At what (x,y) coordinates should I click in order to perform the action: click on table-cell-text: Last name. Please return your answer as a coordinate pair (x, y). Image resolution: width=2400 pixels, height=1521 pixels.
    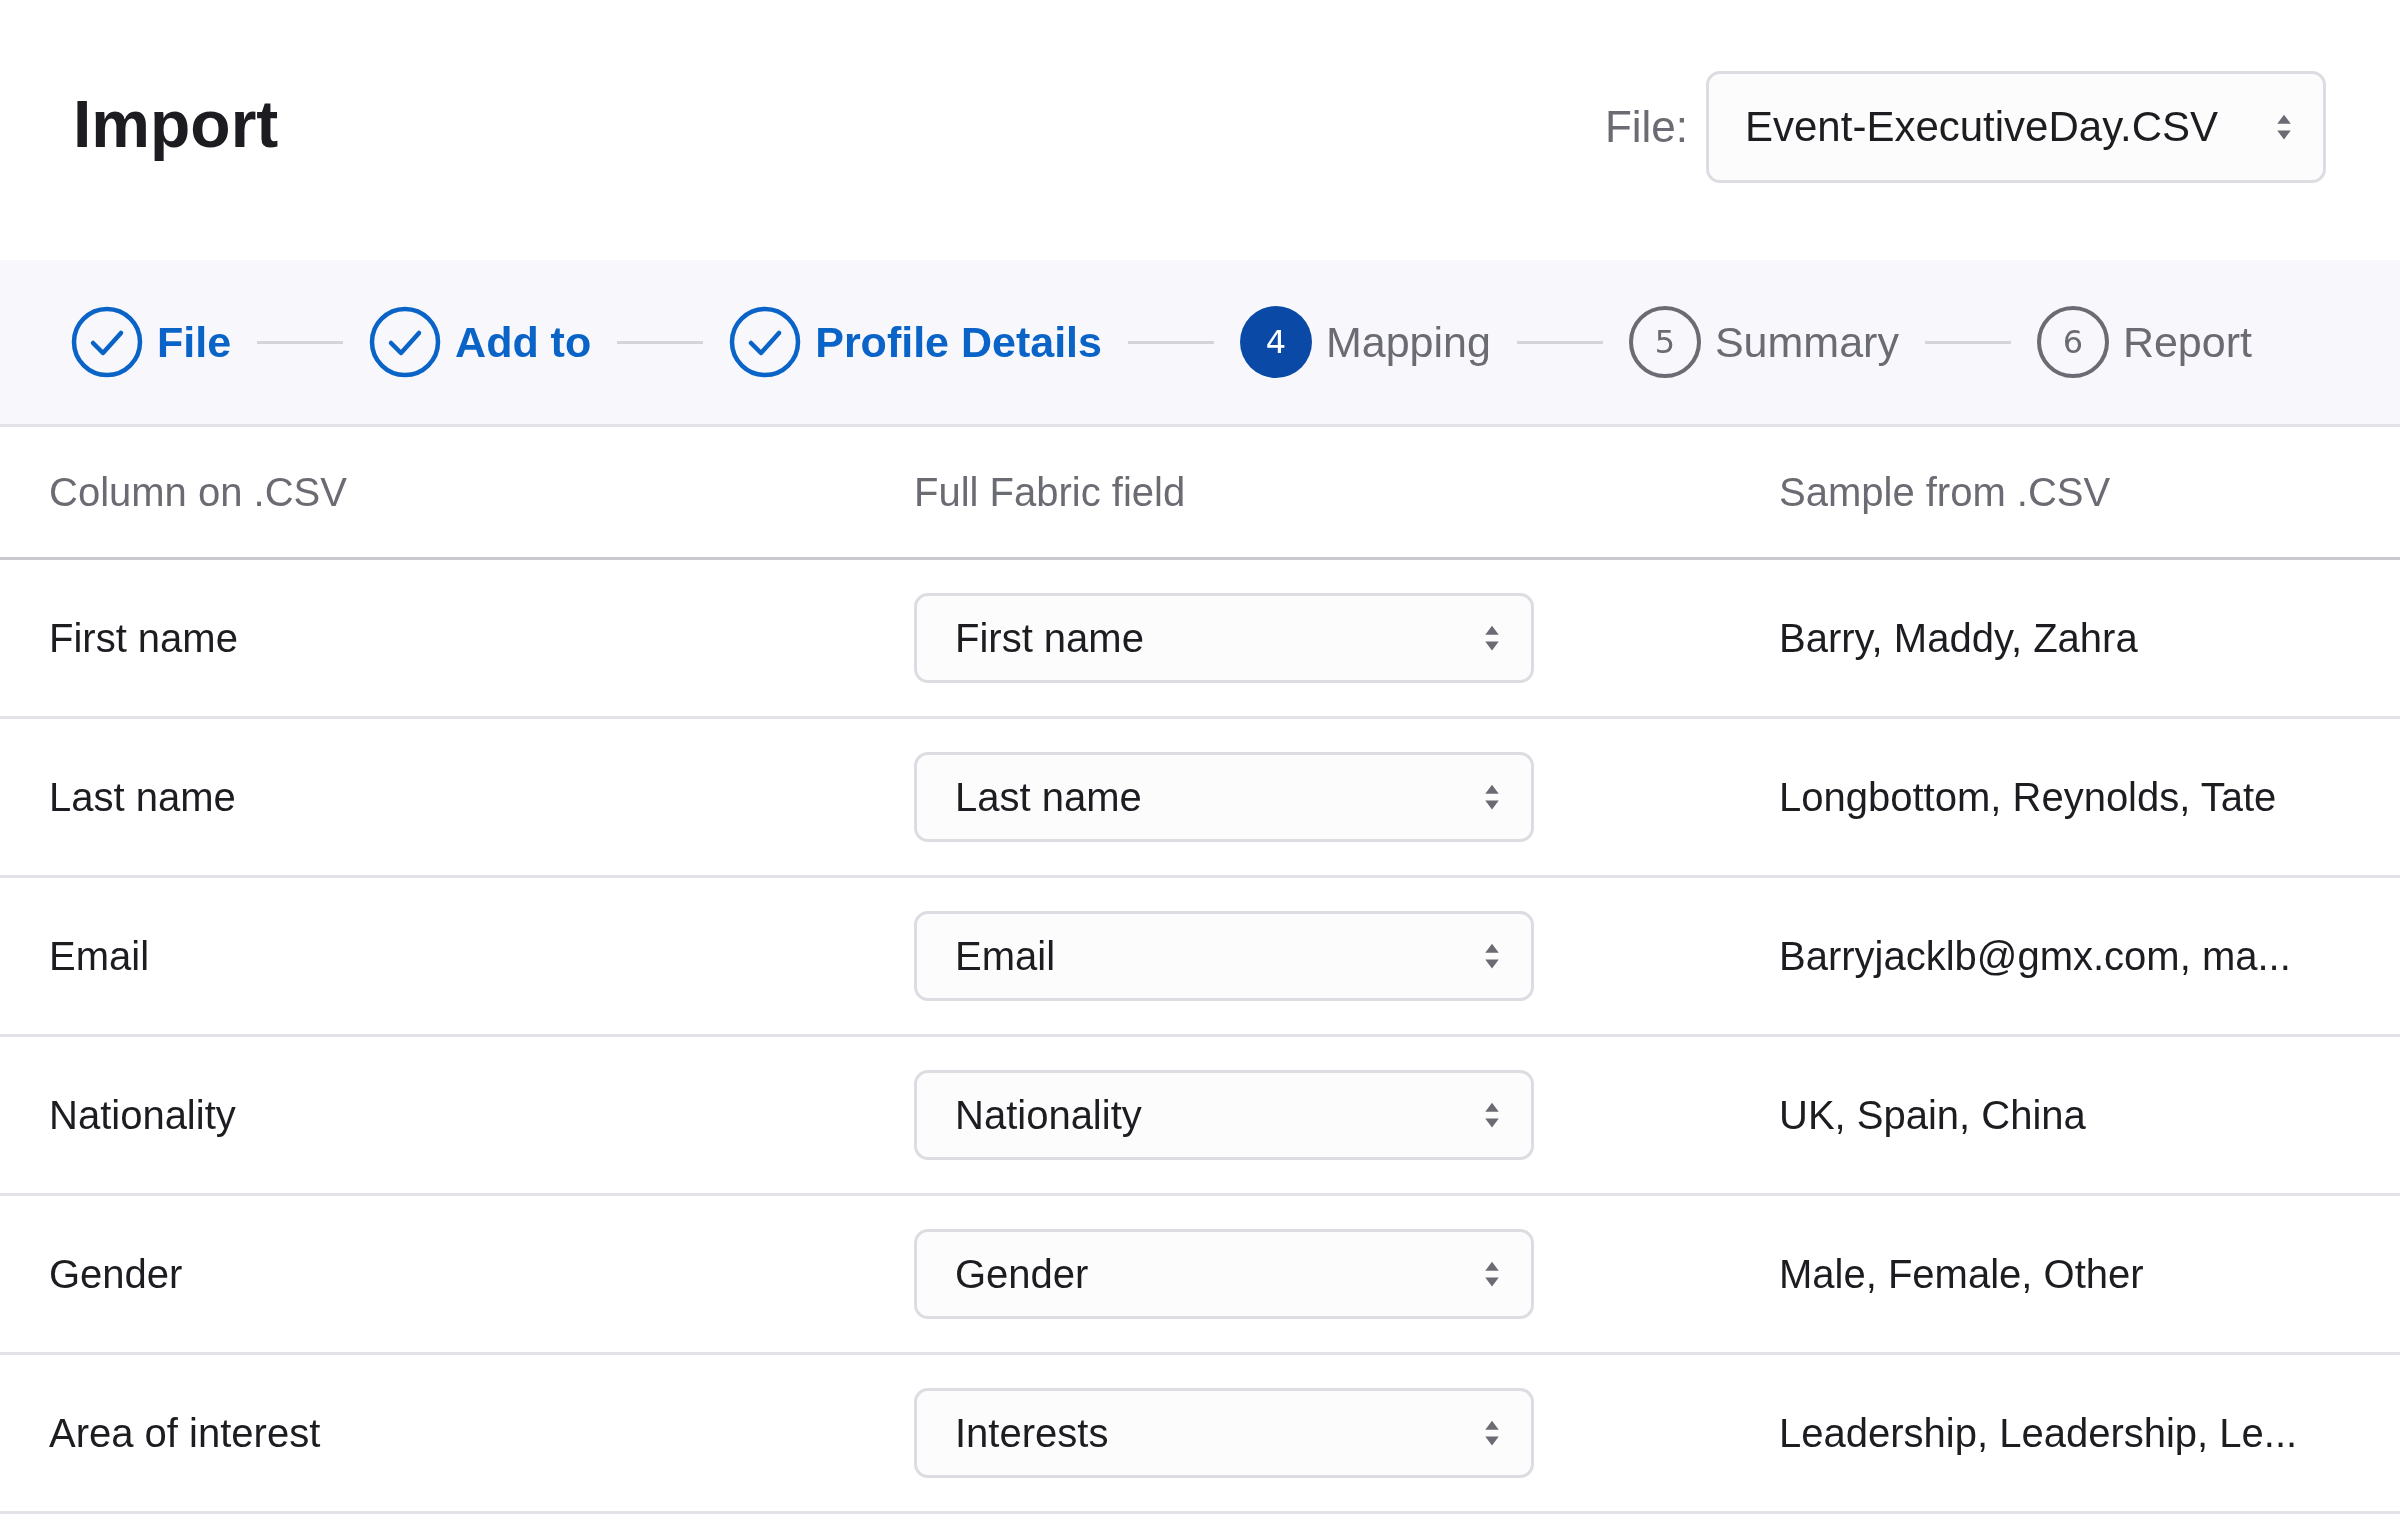
    Looking at the image, I should click on (143, 797).